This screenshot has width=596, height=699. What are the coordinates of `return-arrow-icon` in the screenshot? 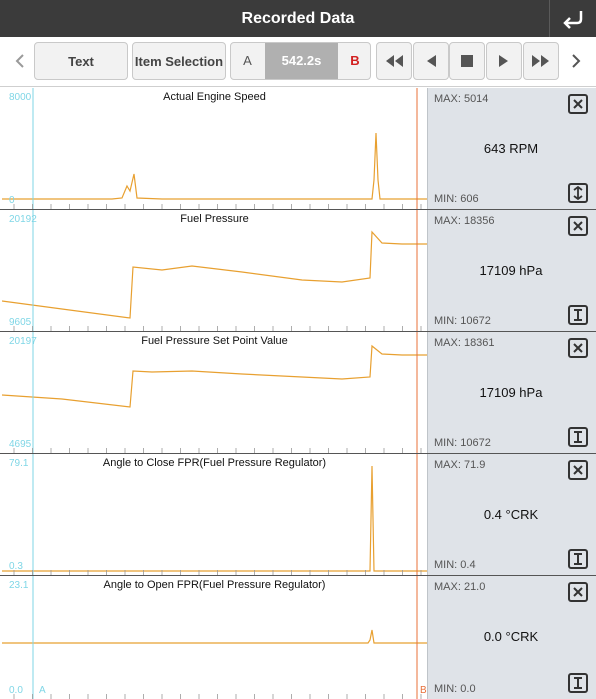 It's located at (573, 20).